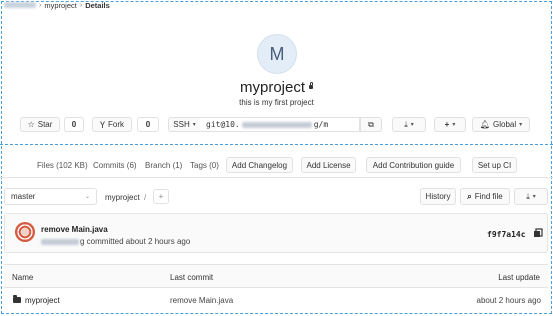 The width and height of the screenshot is (553, 316). I want to click on path-root: myproject, so click(122, 197).